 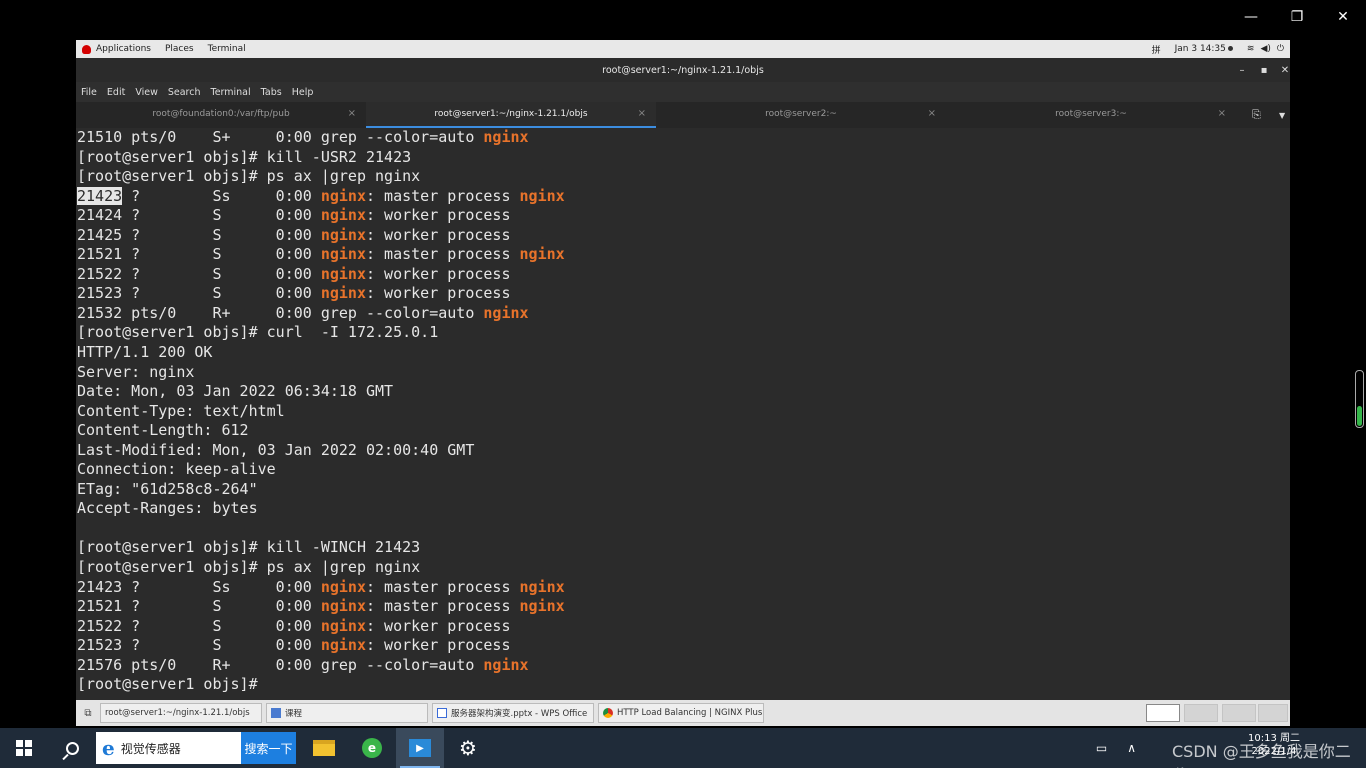 I want to click on player-close-button: ✕, so click(x=1343, y=17).